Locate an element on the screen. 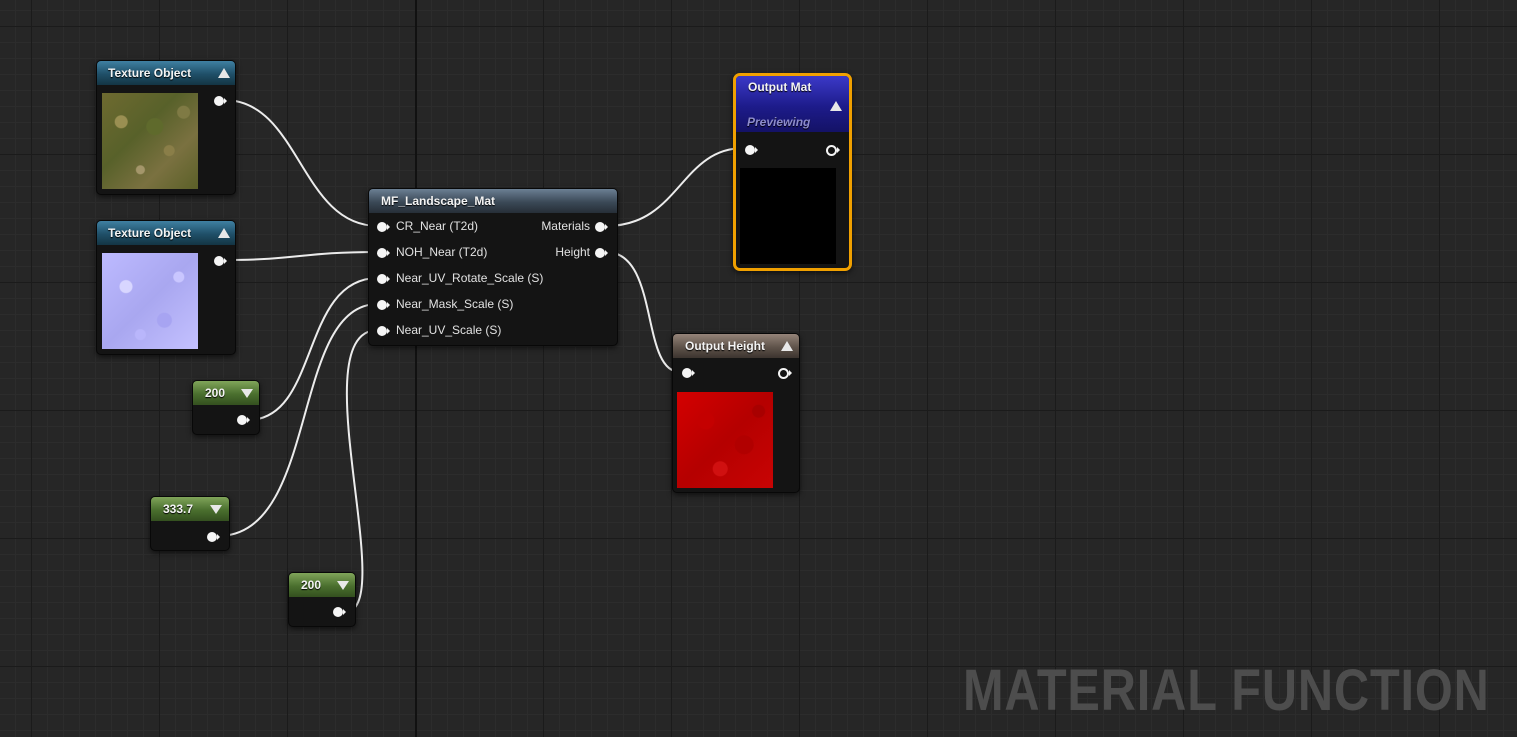 The image size is (1517, 737). input-label-near-uv-rotate-scale: Near_UV_Rotate_Scale (S) is located at coordinates (470, 278).